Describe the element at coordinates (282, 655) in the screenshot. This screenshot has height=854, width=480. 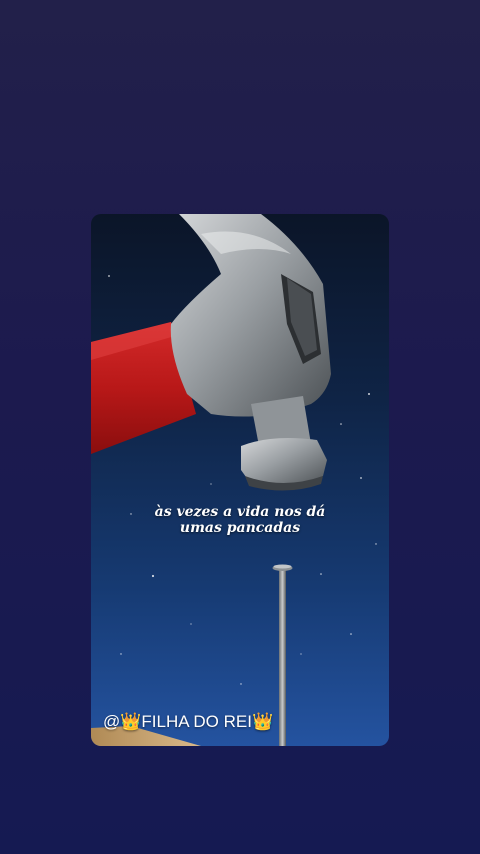
I see `nail-icon` at that location.